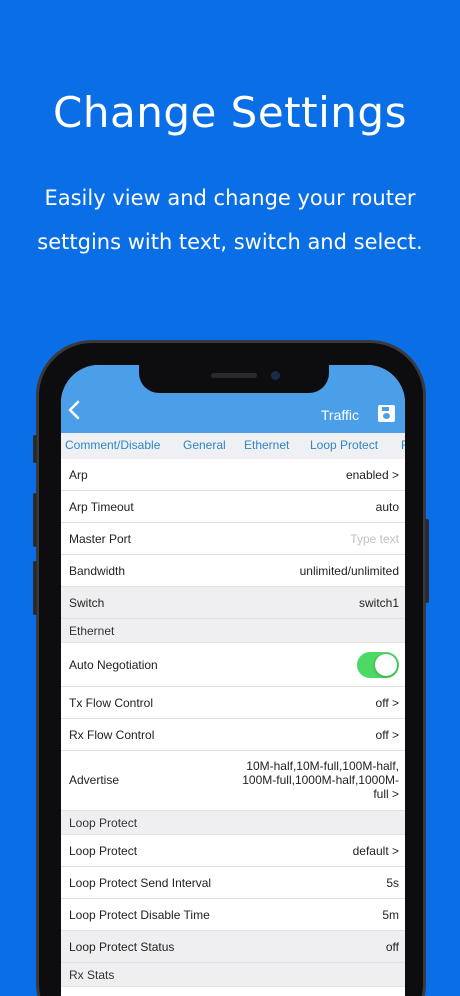 The height and width of the screenshot is (996, 460). I want to click on row-tx-flow-control: Tx Flow Control off >, so click(233, 703).